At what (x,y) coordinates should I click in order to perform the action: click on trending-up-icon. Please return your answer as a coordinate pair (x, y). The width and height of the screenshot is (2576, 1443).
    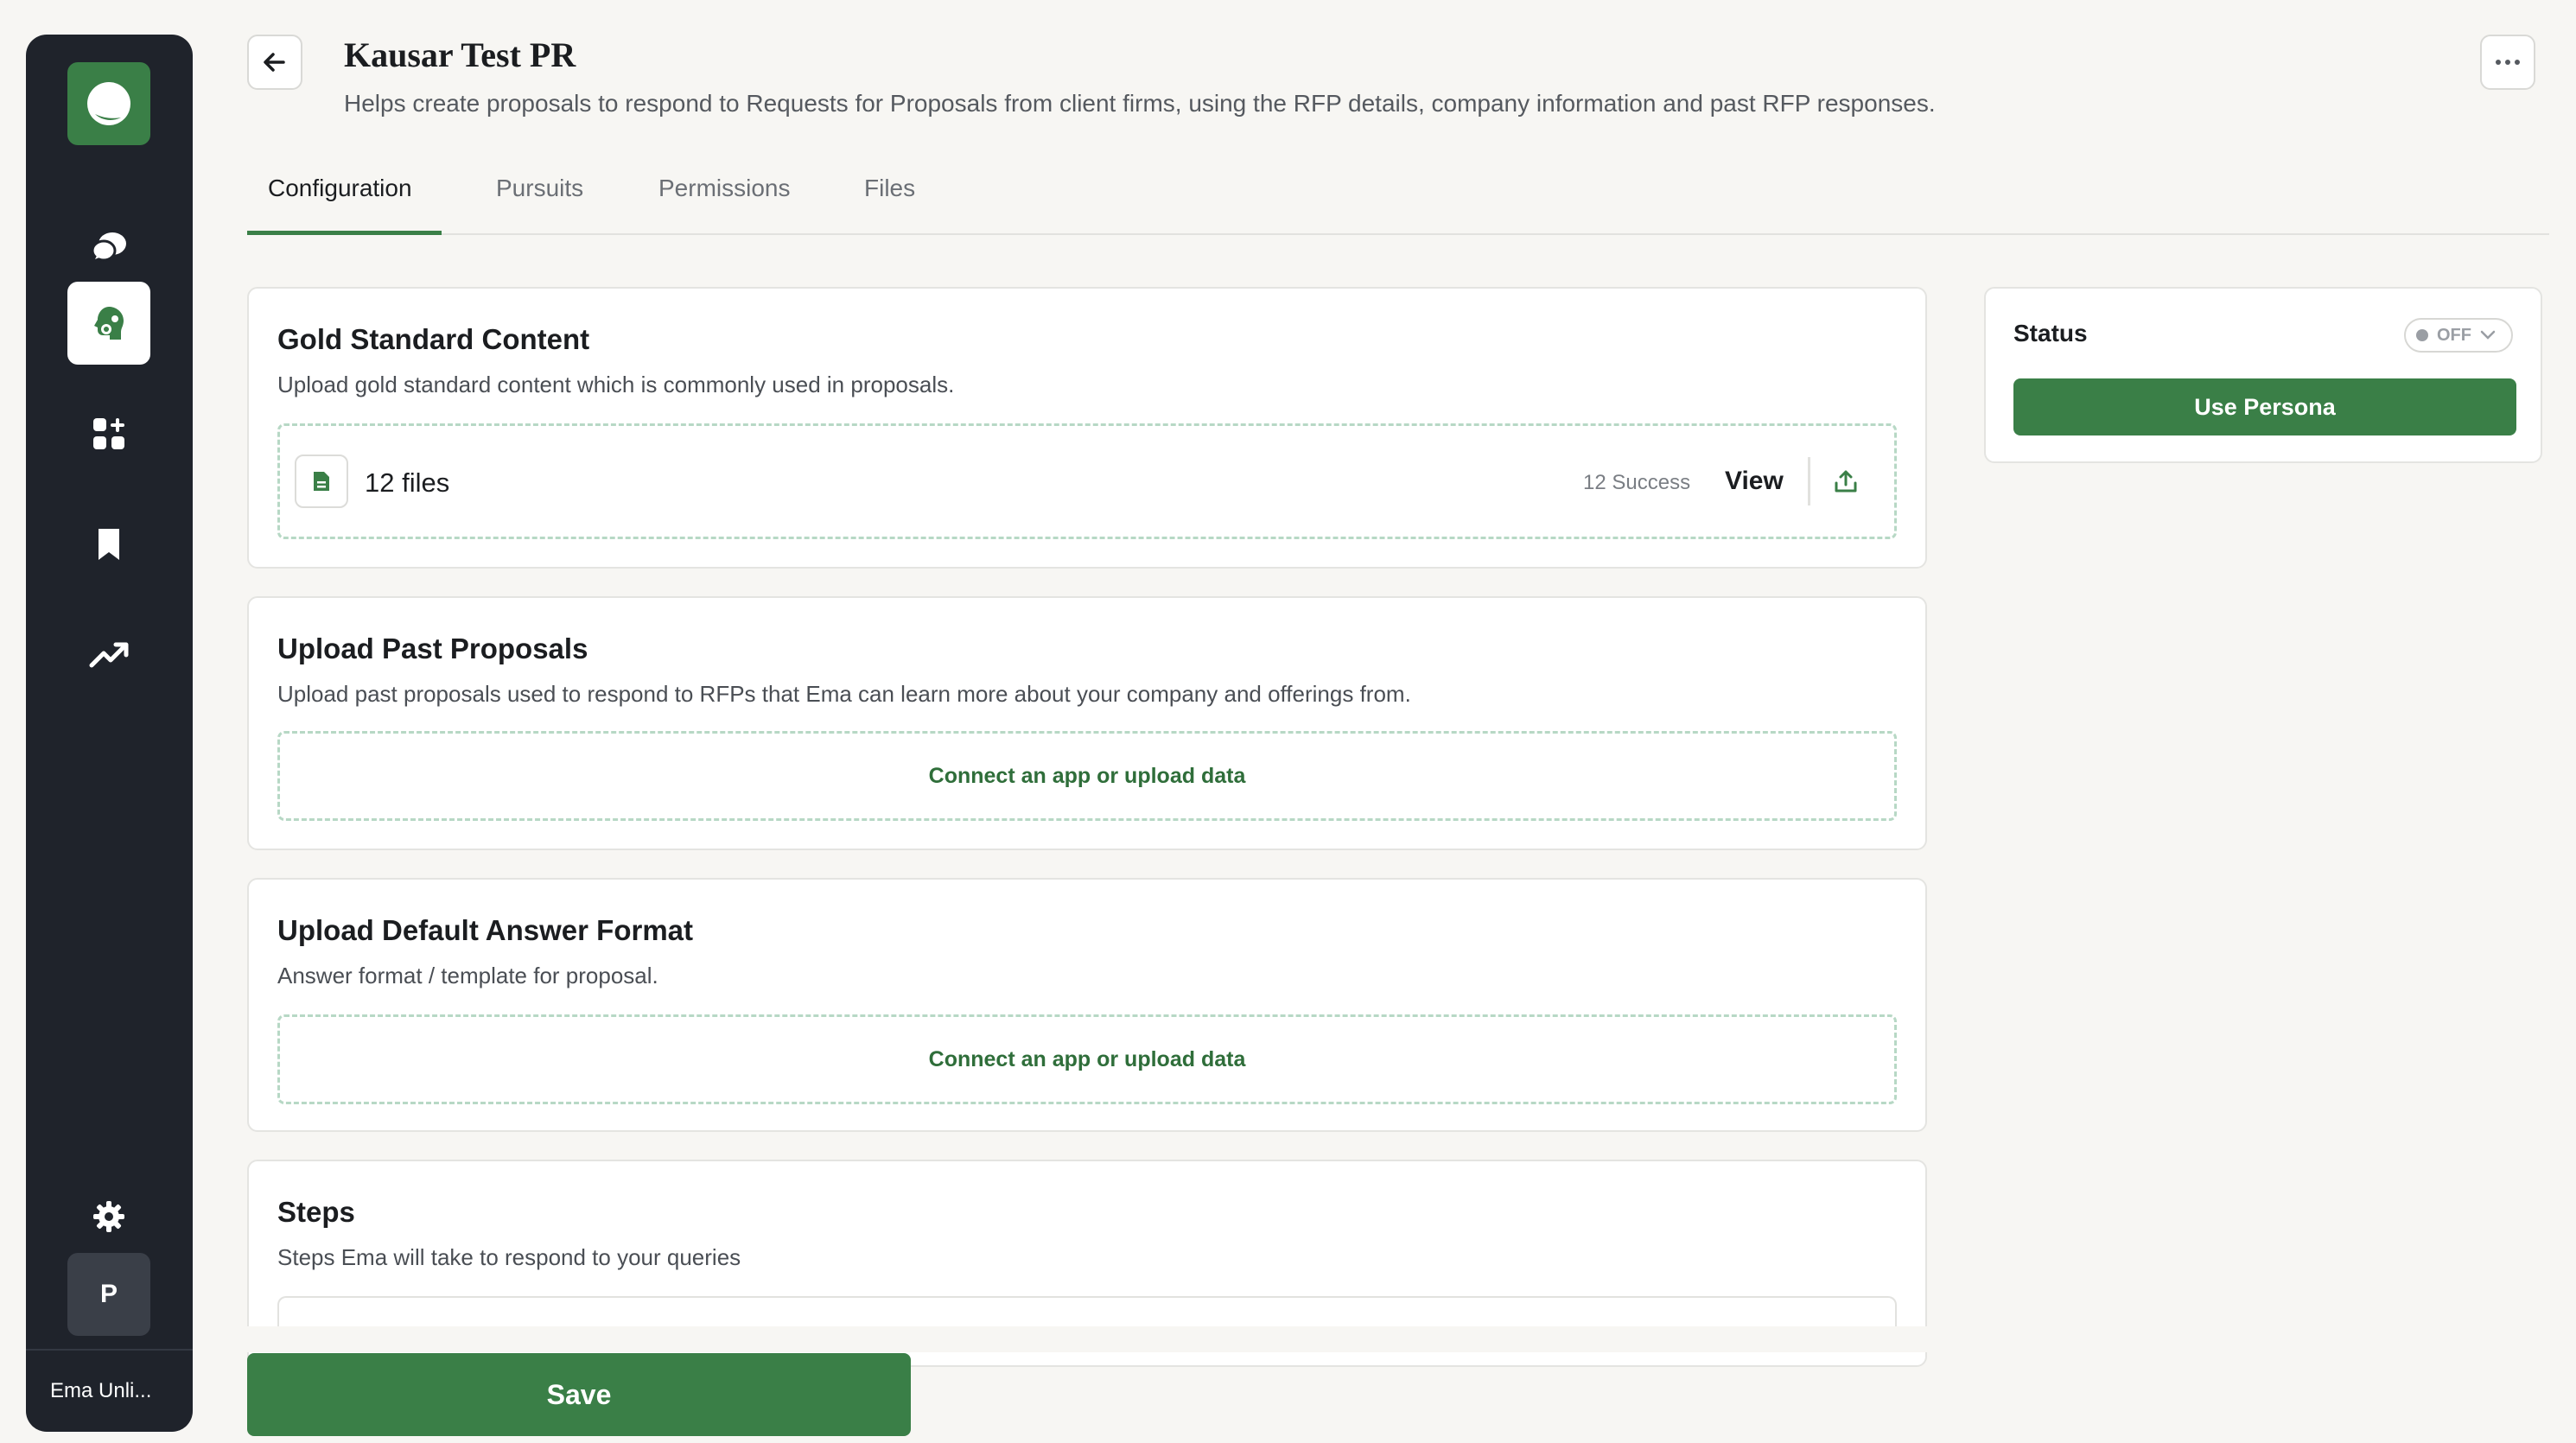
    Looking at the image, I should click on (109, 654).